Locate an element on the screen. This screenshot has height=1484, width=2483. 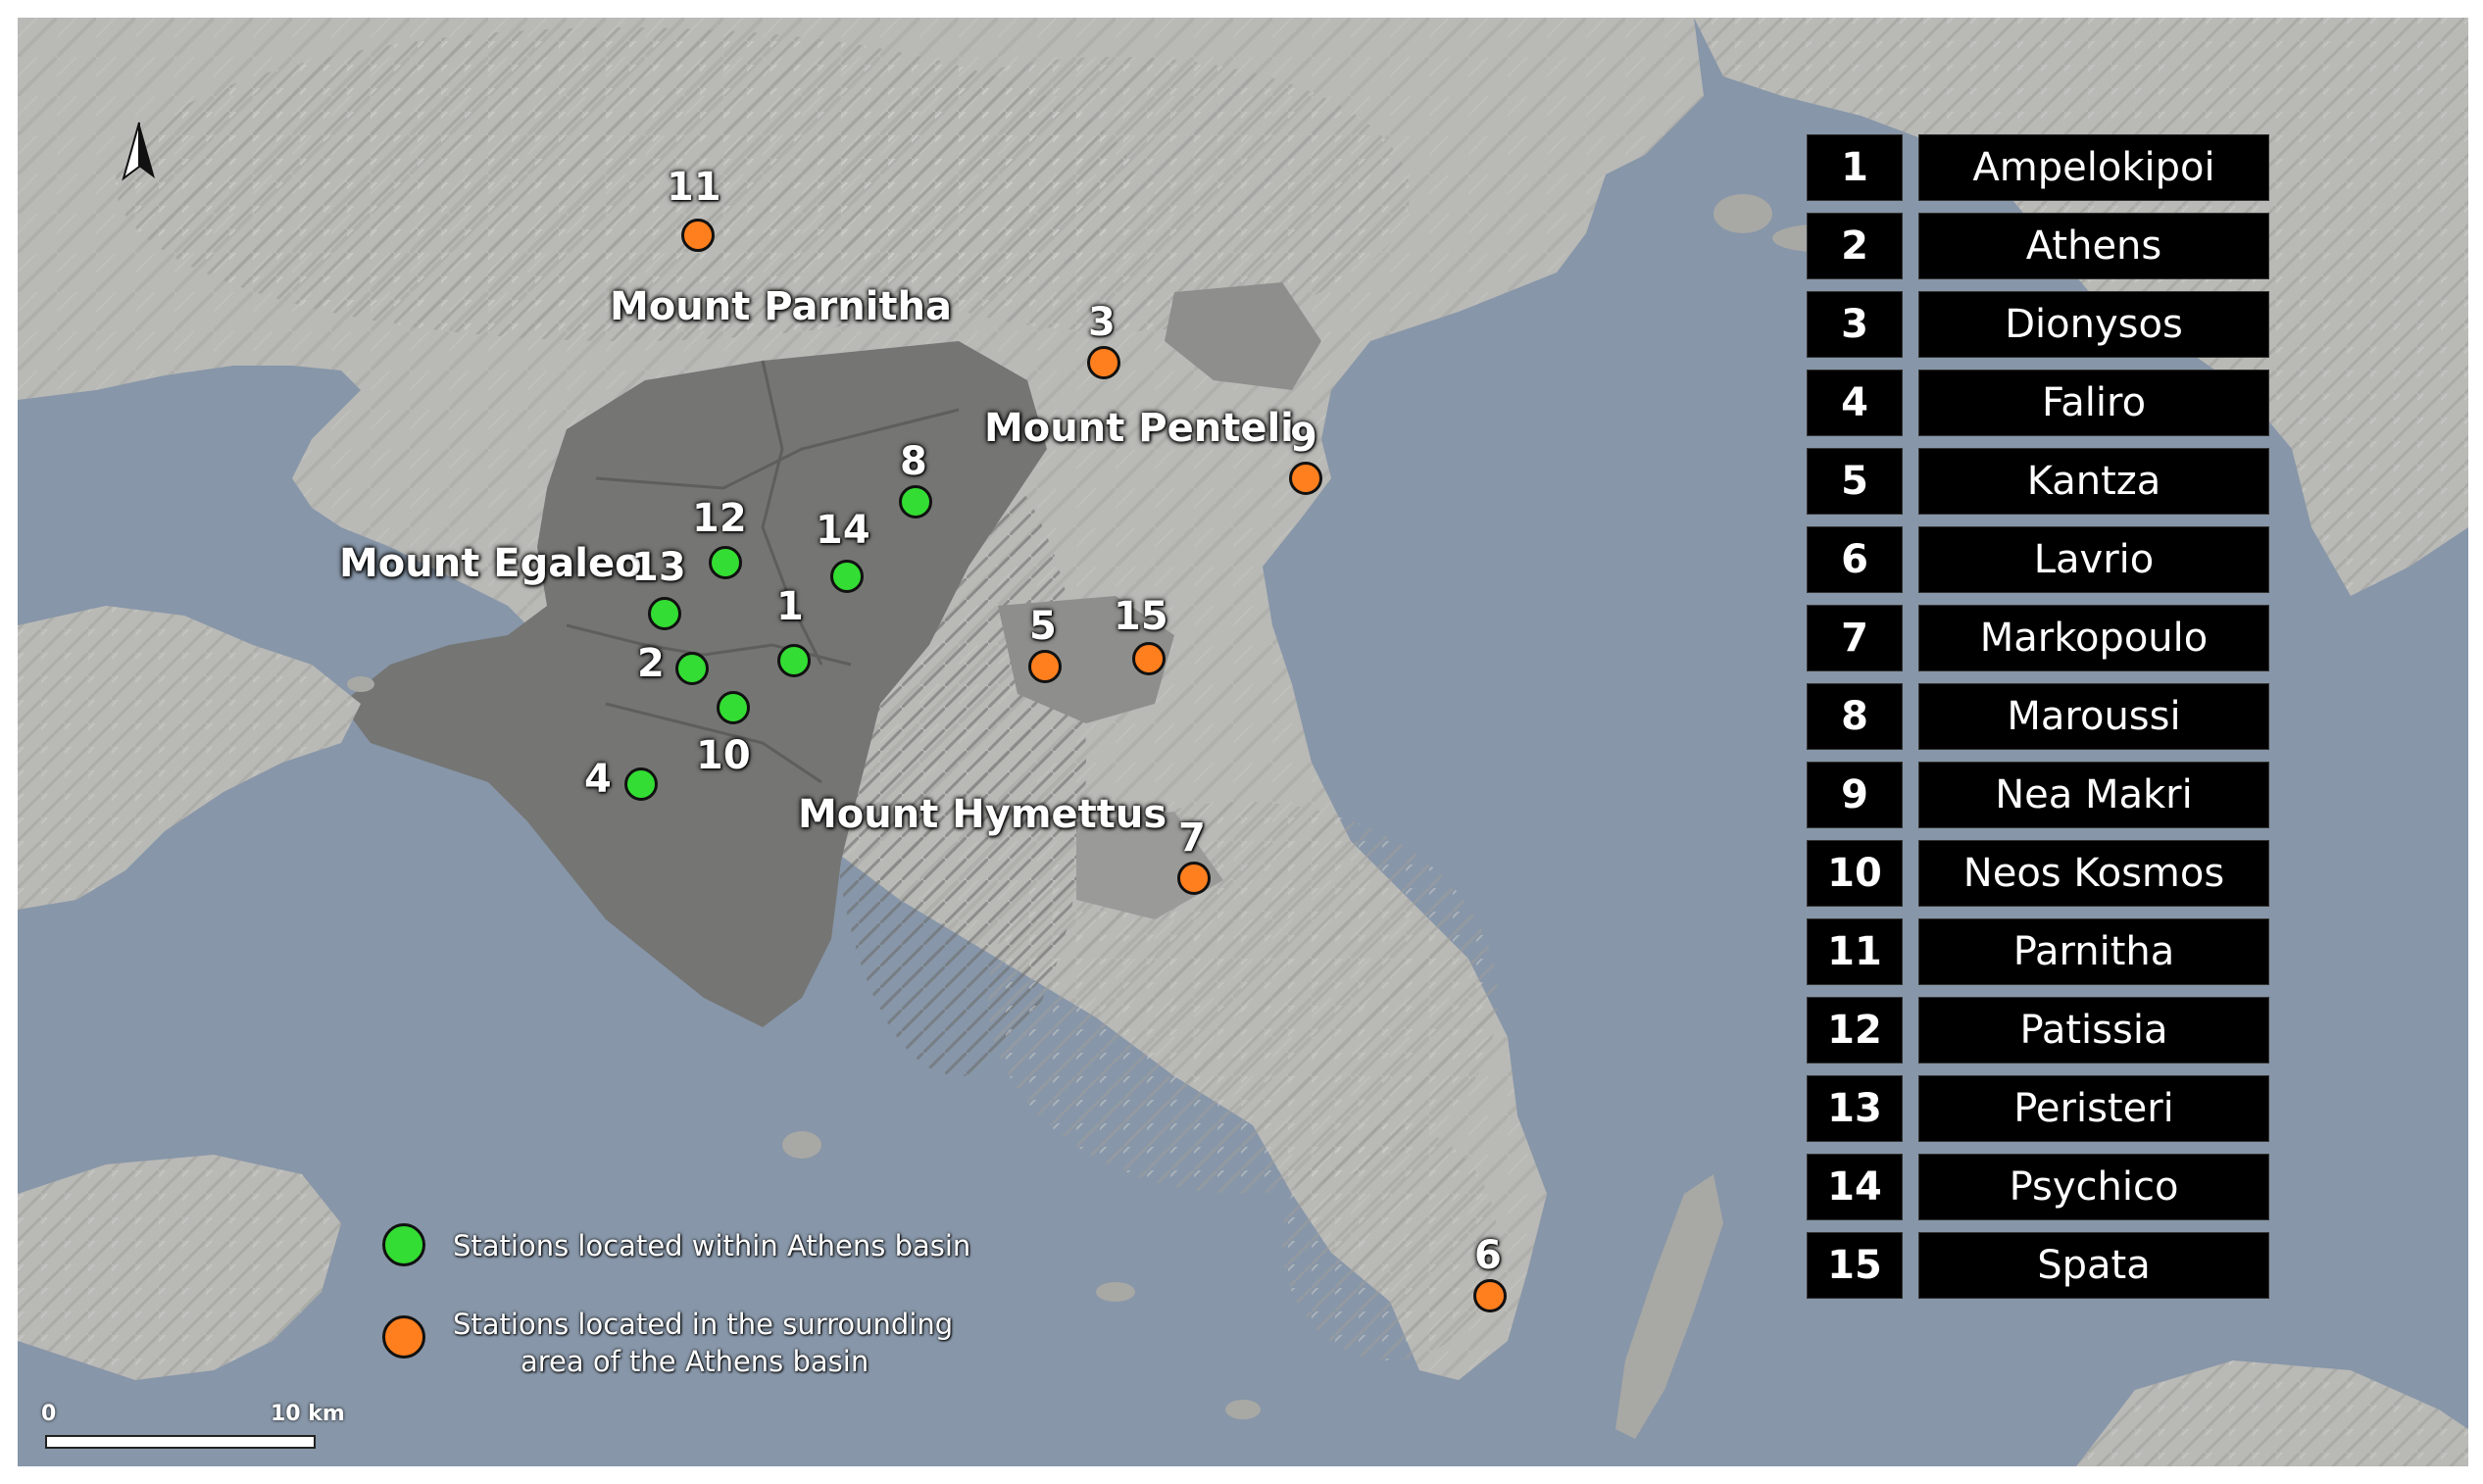
mountain-label-penteli: Mount Penteli is located at coordinates (1139, 428).